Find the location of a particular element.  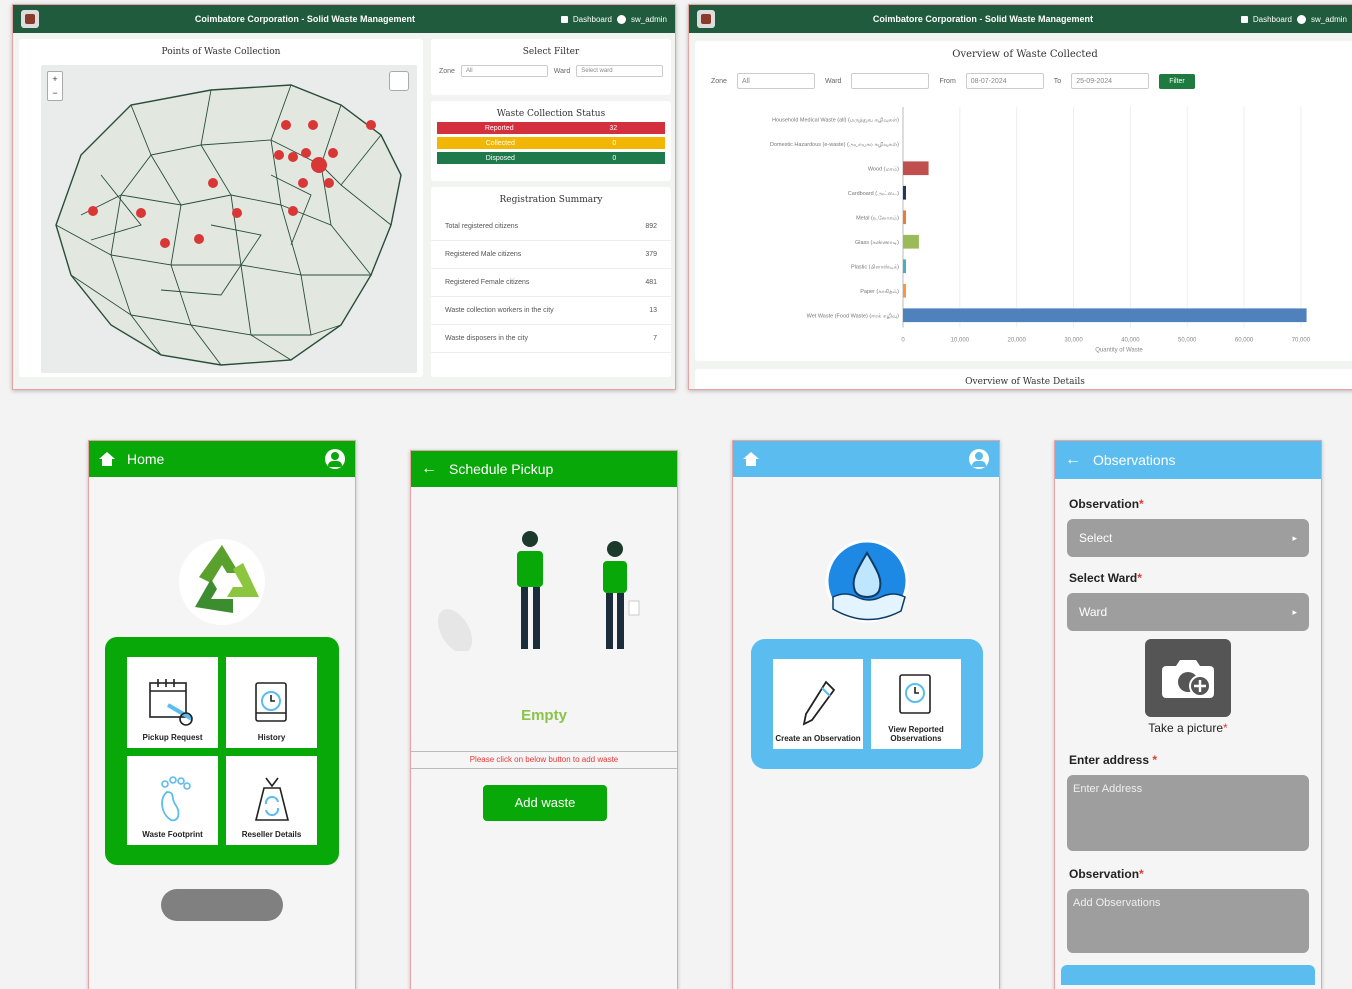

submit-button is located at coordinates (1188, 975).